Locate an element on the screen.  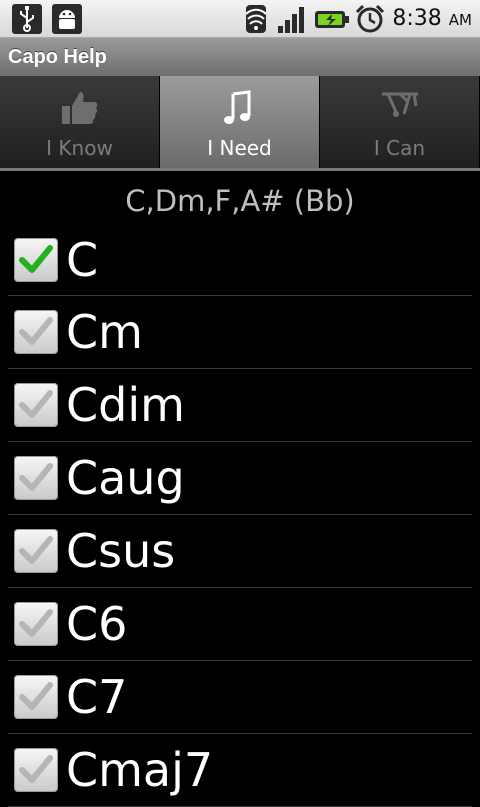
tab-i-can-label: I Can is located at coordinates (399, 148).